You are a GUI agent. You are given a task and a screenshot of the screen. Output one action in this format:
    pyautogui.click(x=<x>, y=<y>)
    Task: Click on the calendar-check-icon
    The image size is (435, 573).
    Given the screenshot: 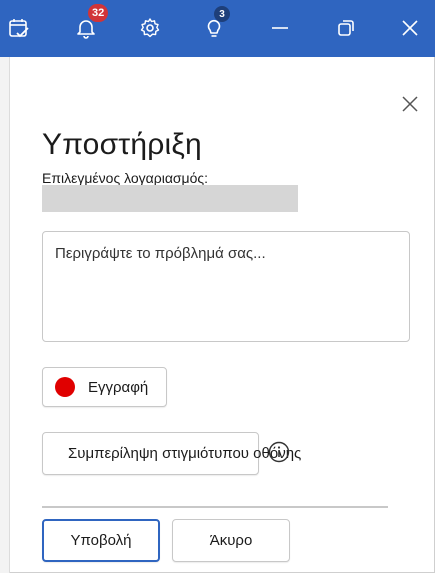 What is the action you would take?
    pyautogui.click(x=19, y=28)
    